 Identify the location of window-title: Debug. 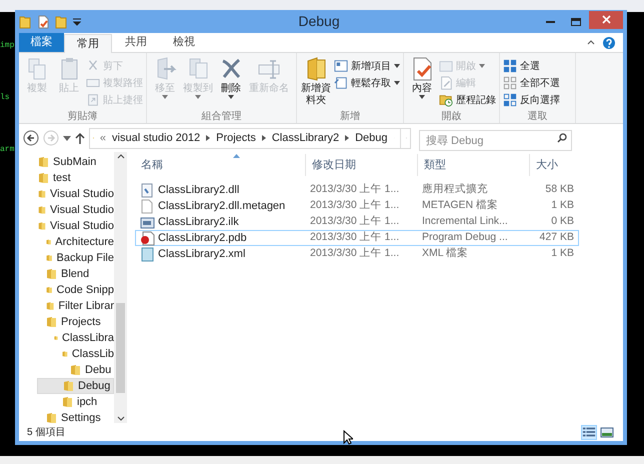
(319, 21).